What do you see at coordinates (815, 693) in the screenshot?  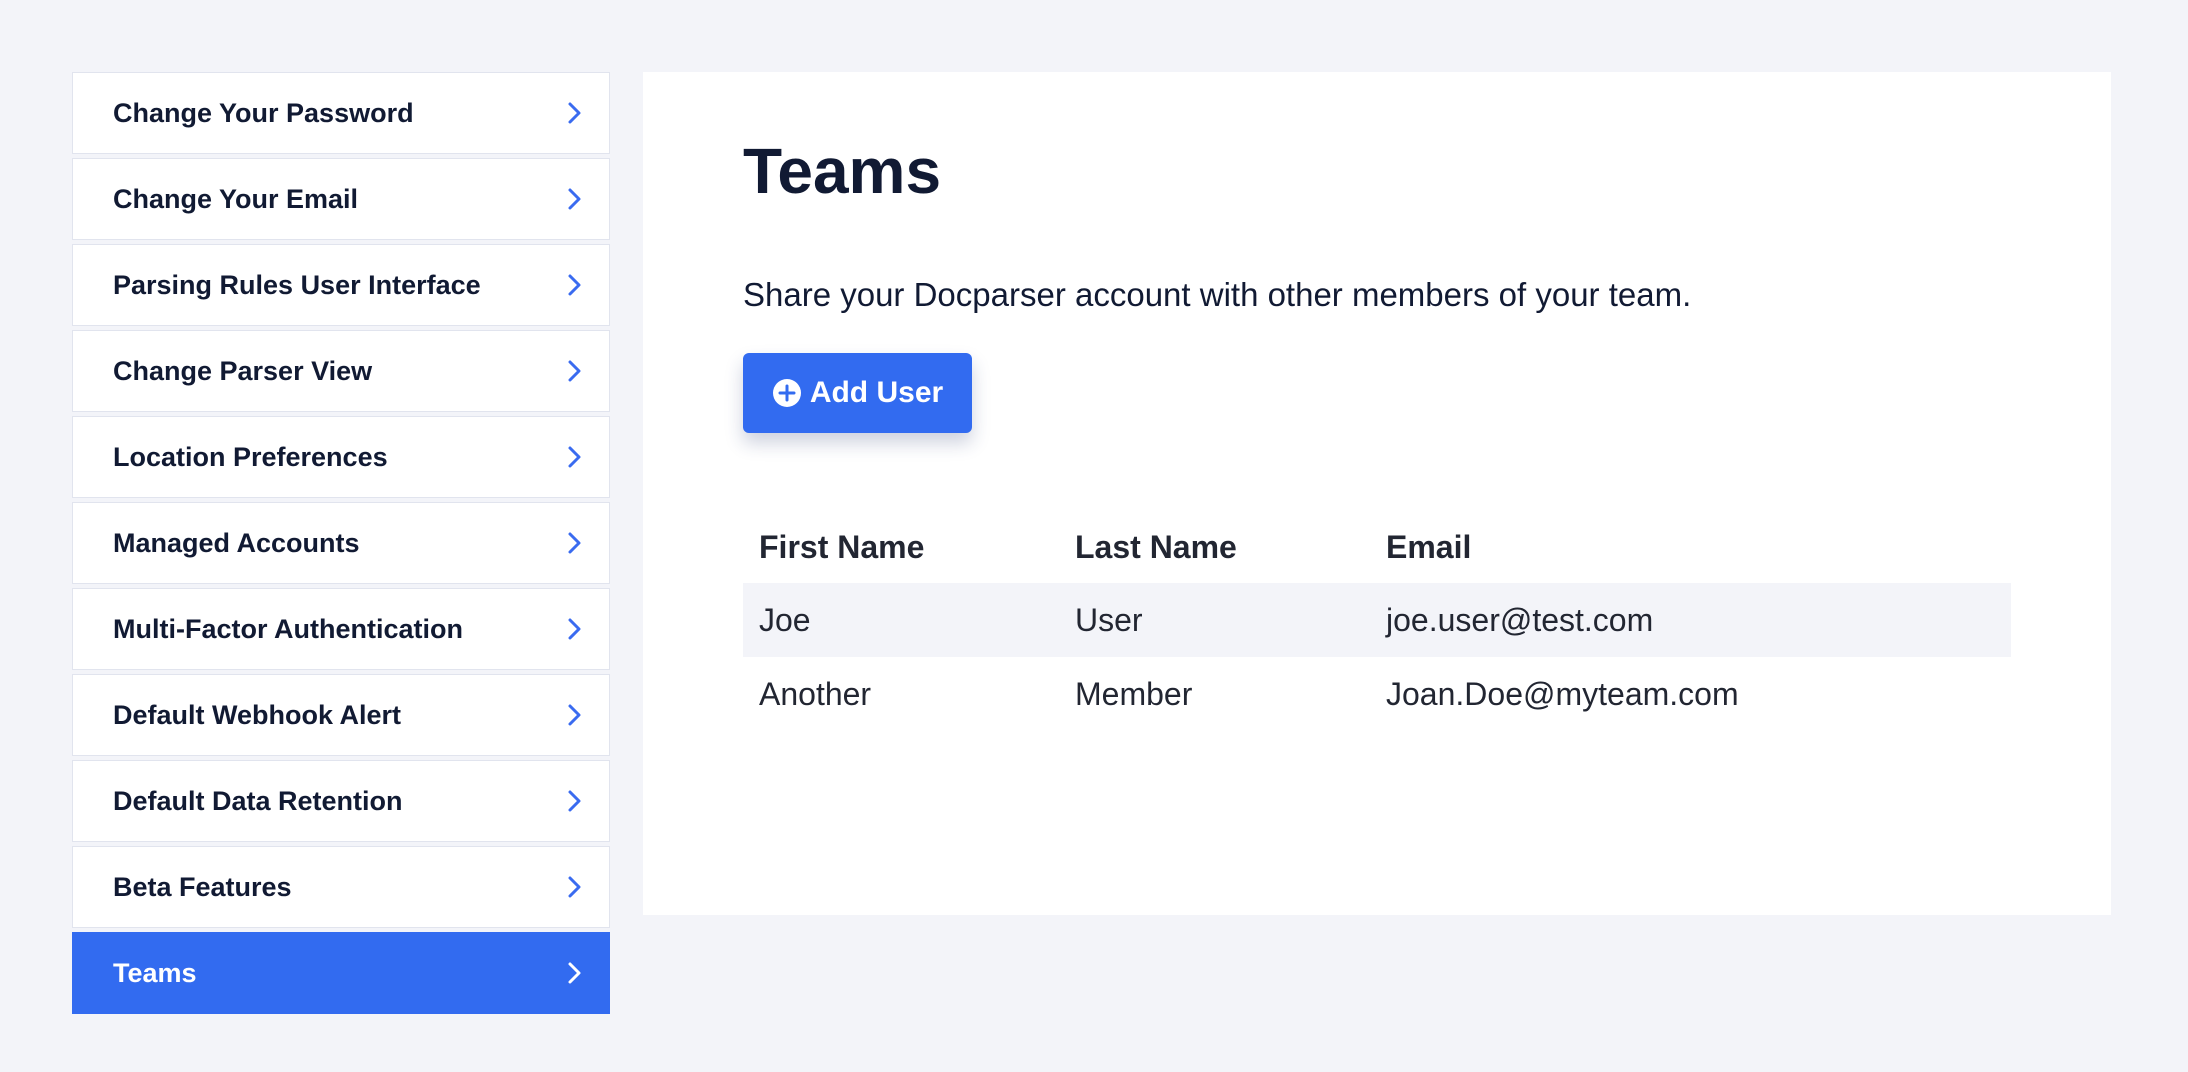 I see `cell-first-name: Another` at bounding box center [815, 693].